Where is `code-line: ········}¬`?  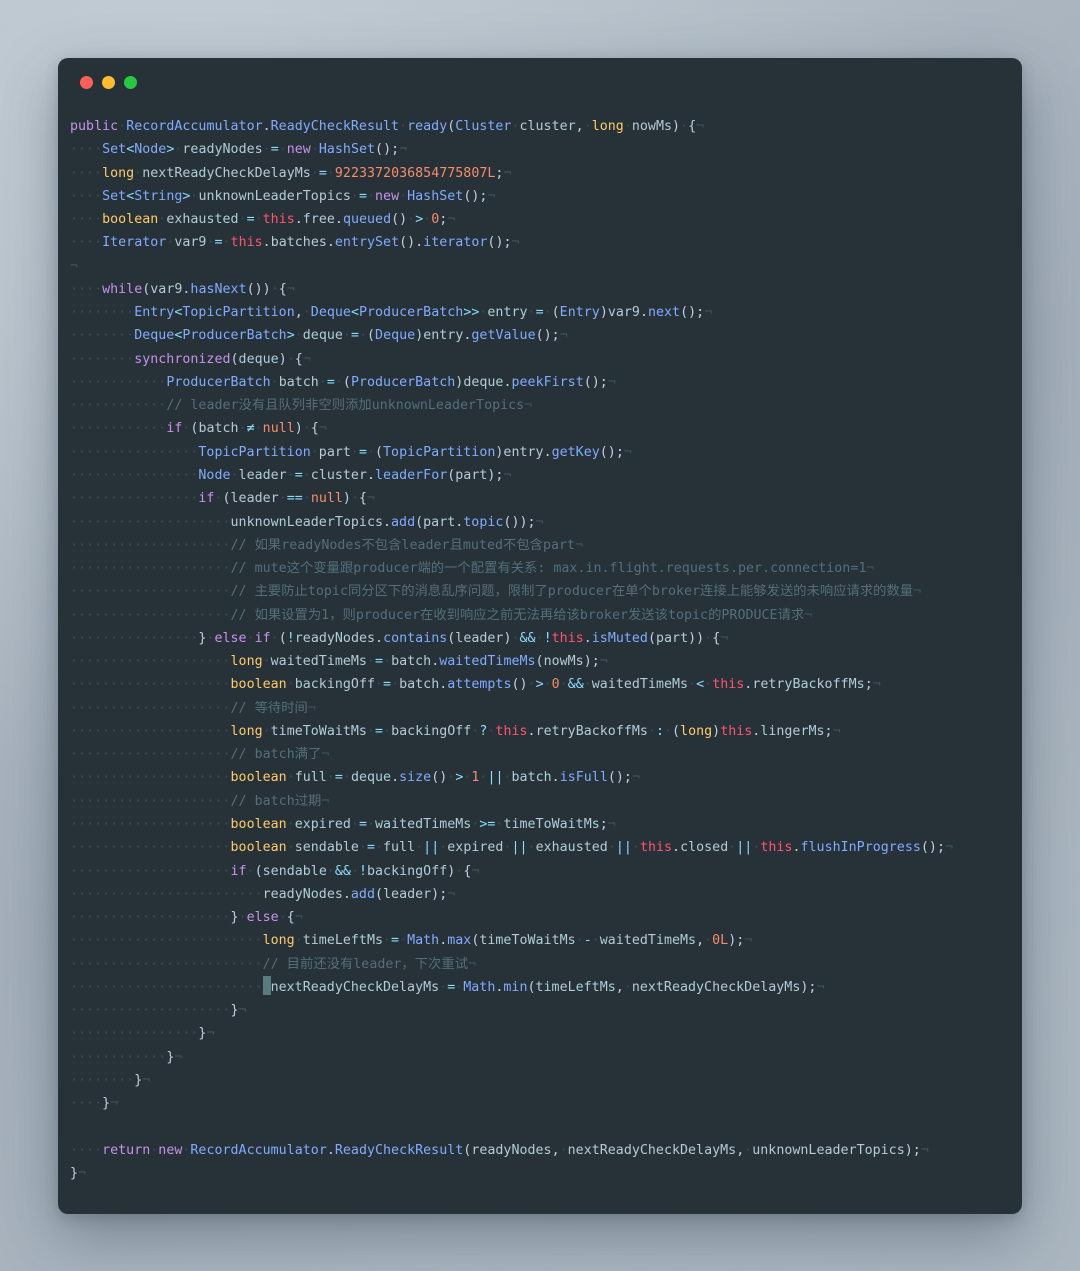 code-line: ········}¬ is located at coordinates (546, 1080).